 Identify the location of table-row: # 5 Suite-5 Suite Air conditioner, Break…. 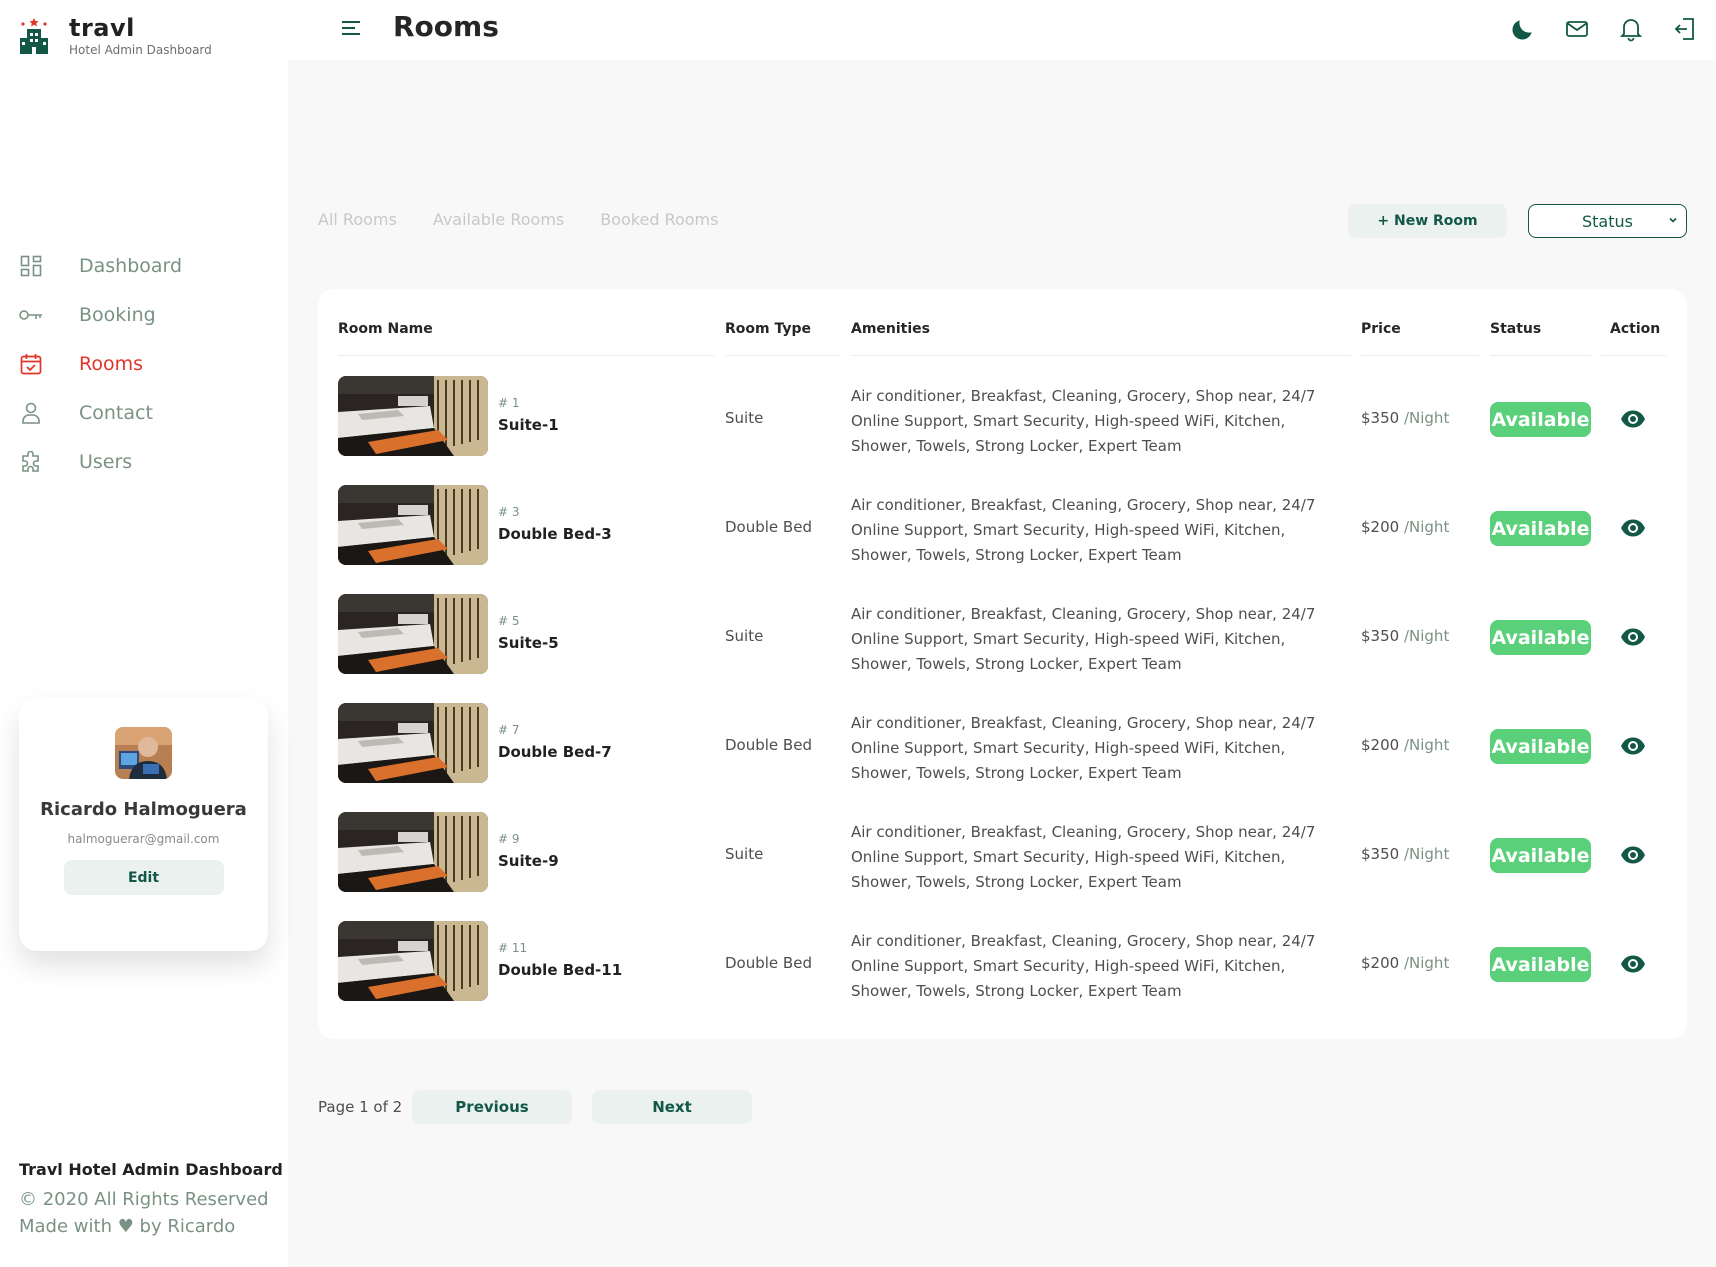
(1002, 648).